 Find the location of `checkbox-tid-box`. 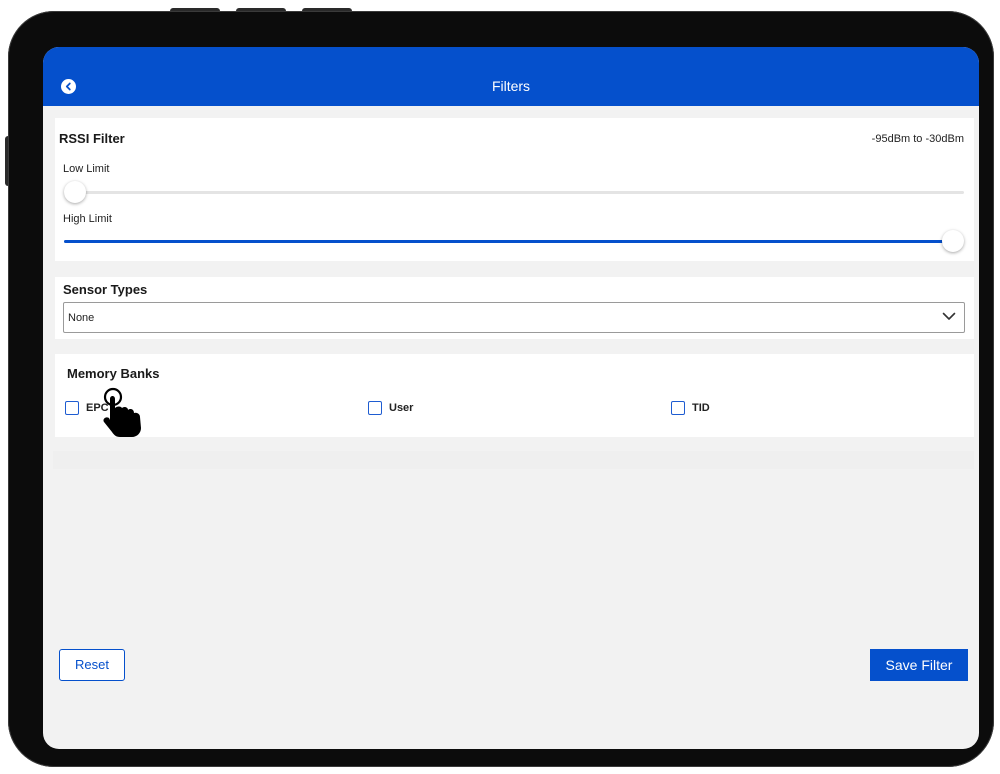

checkbox-tid-box is located at coordinates (678, 408).